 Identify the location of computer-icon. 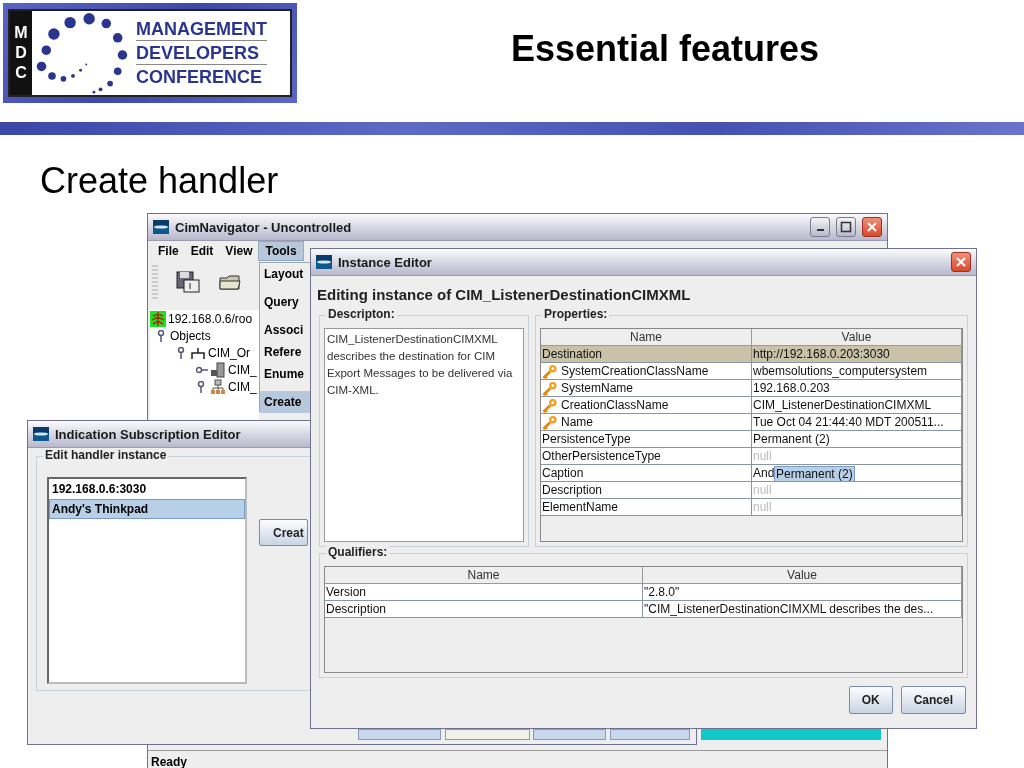
(218, 369).